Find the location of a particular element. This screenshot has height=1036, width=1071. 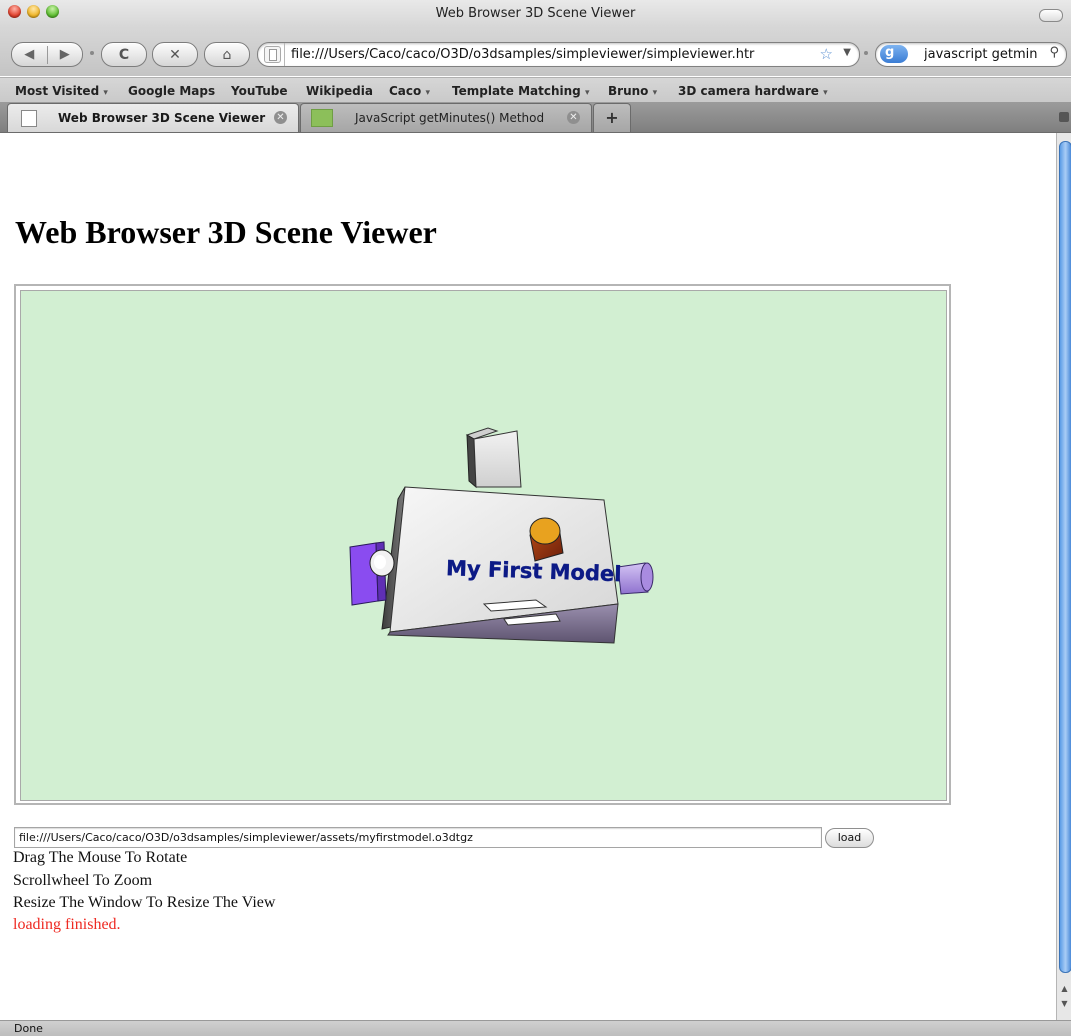

search-input: javascript getmin is located at coordinates (984, 54).